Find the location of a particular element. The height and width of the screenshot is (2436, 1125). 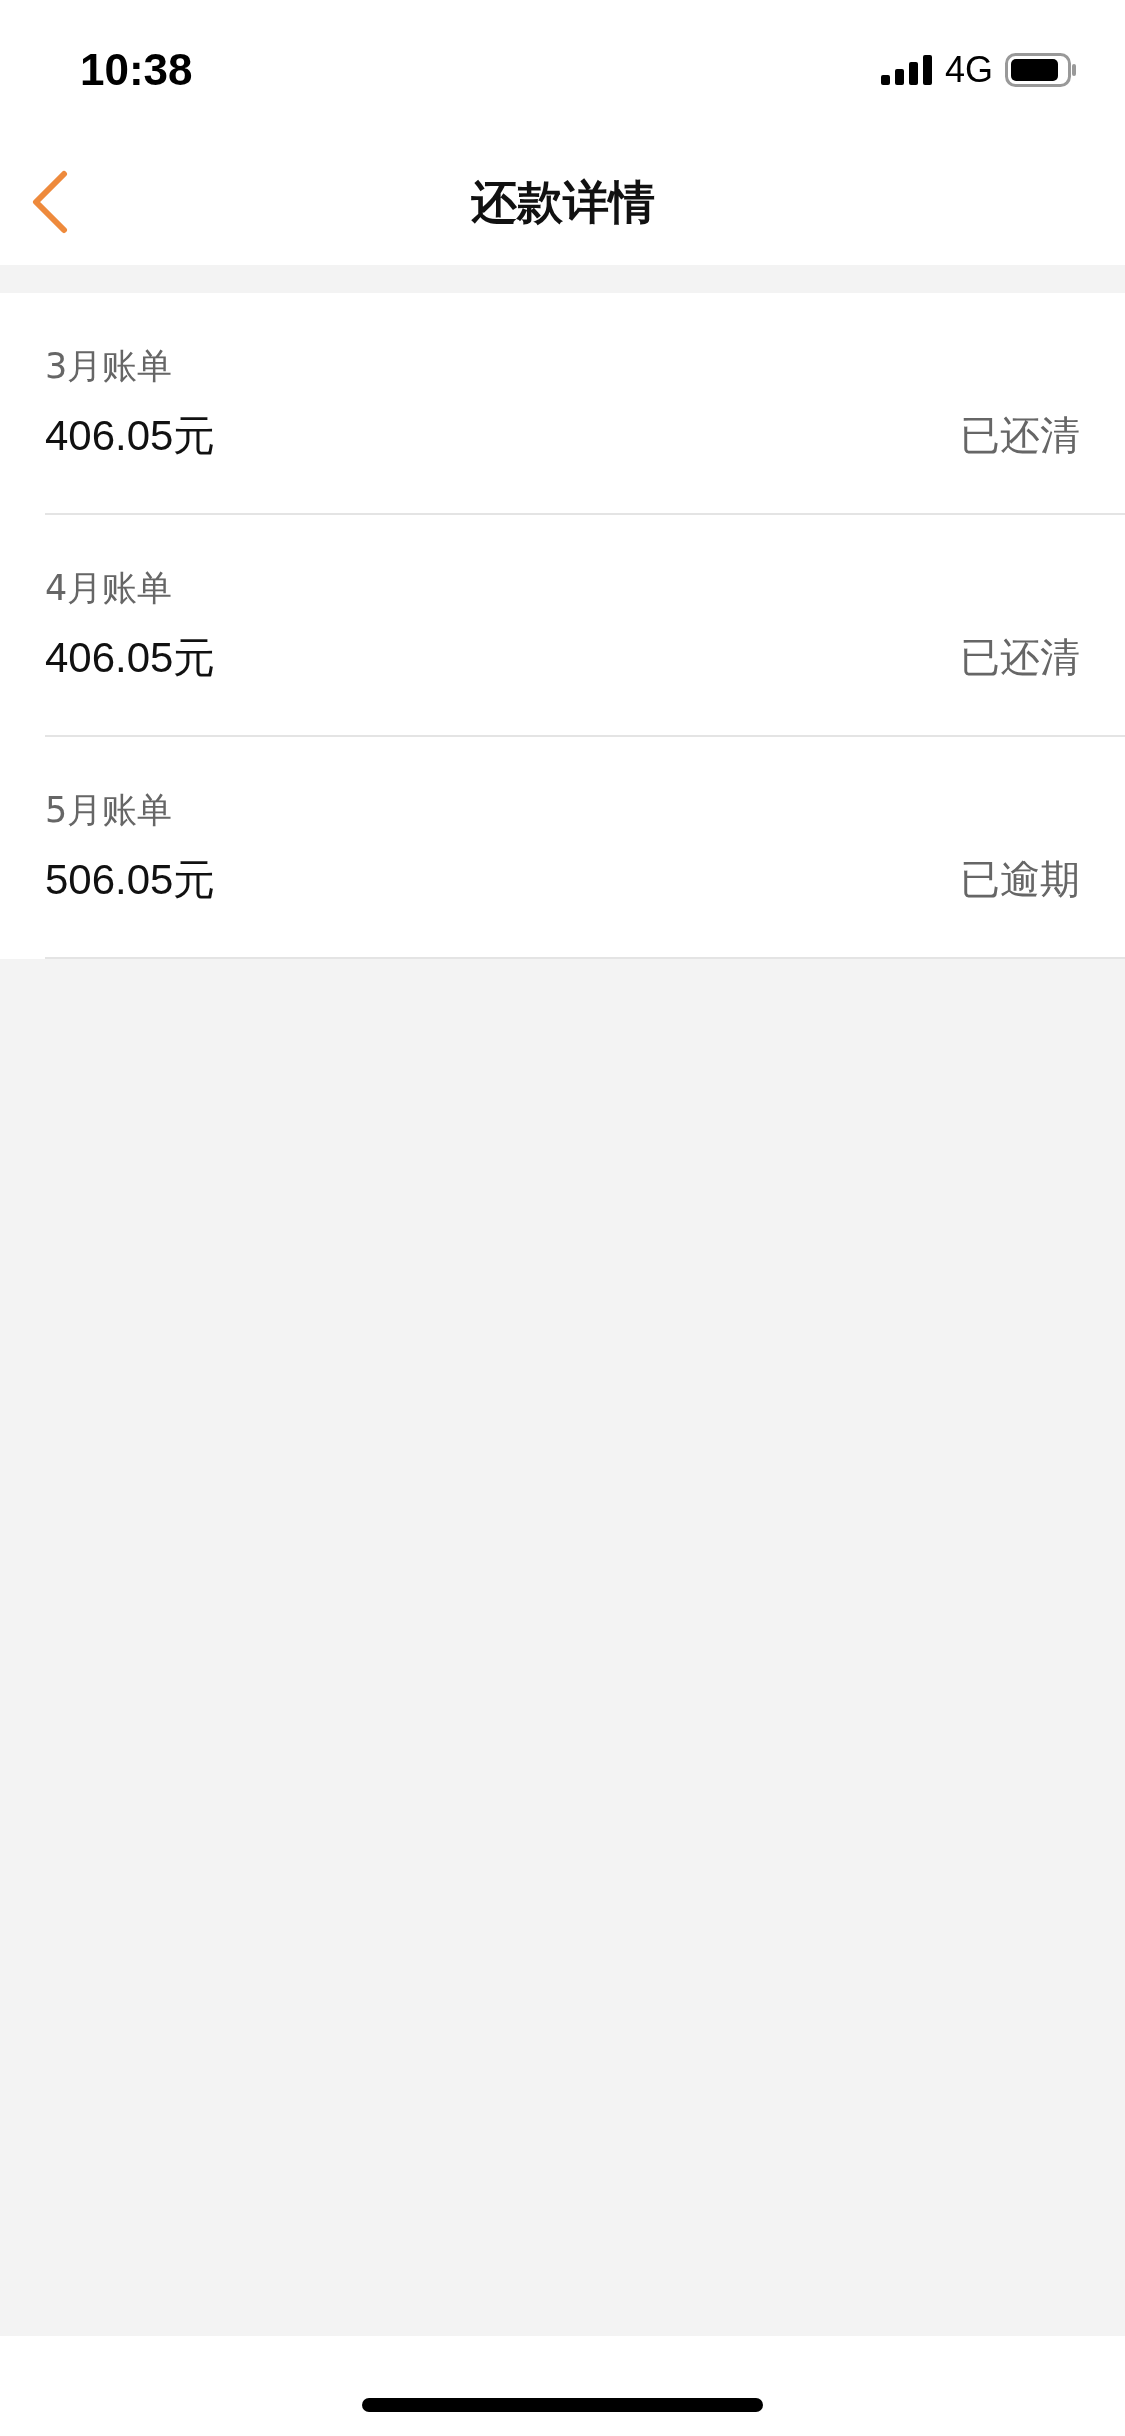

bill-status: 已逾期 is located at coordinates (1020, 879).